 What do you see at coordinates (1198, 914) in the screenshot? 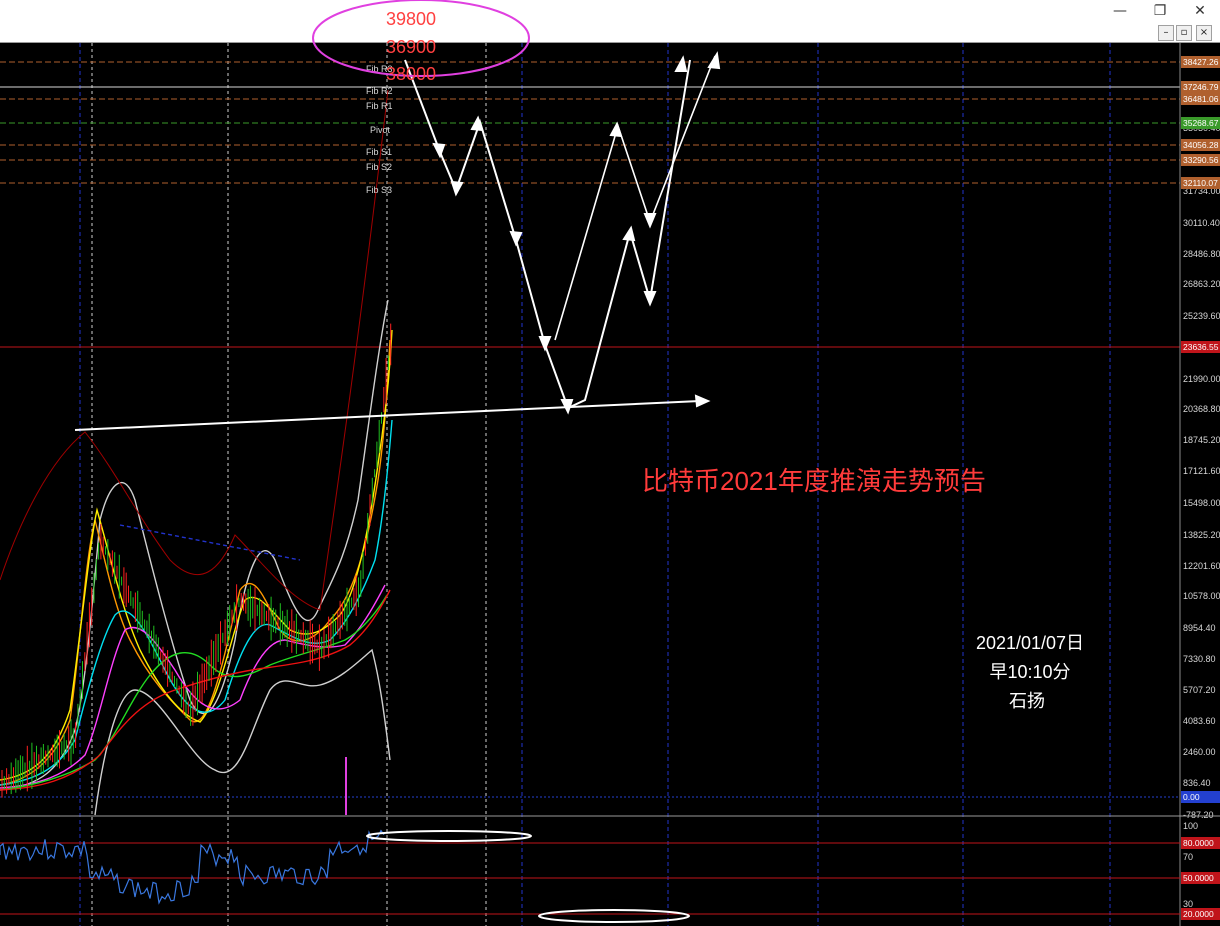
I see `indicator-badge-label: 20.0000` at bounding box center [1198, 914].